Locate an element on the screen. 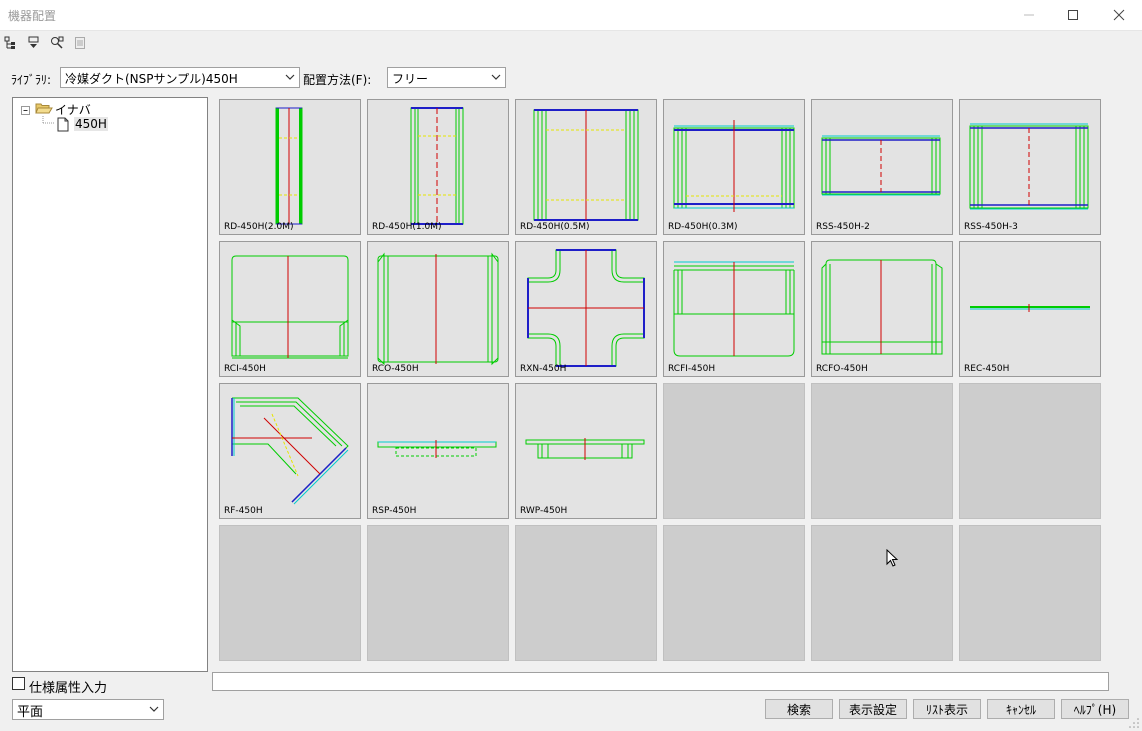  item-tile: RXN-450H is located at coordinates (586, 309).